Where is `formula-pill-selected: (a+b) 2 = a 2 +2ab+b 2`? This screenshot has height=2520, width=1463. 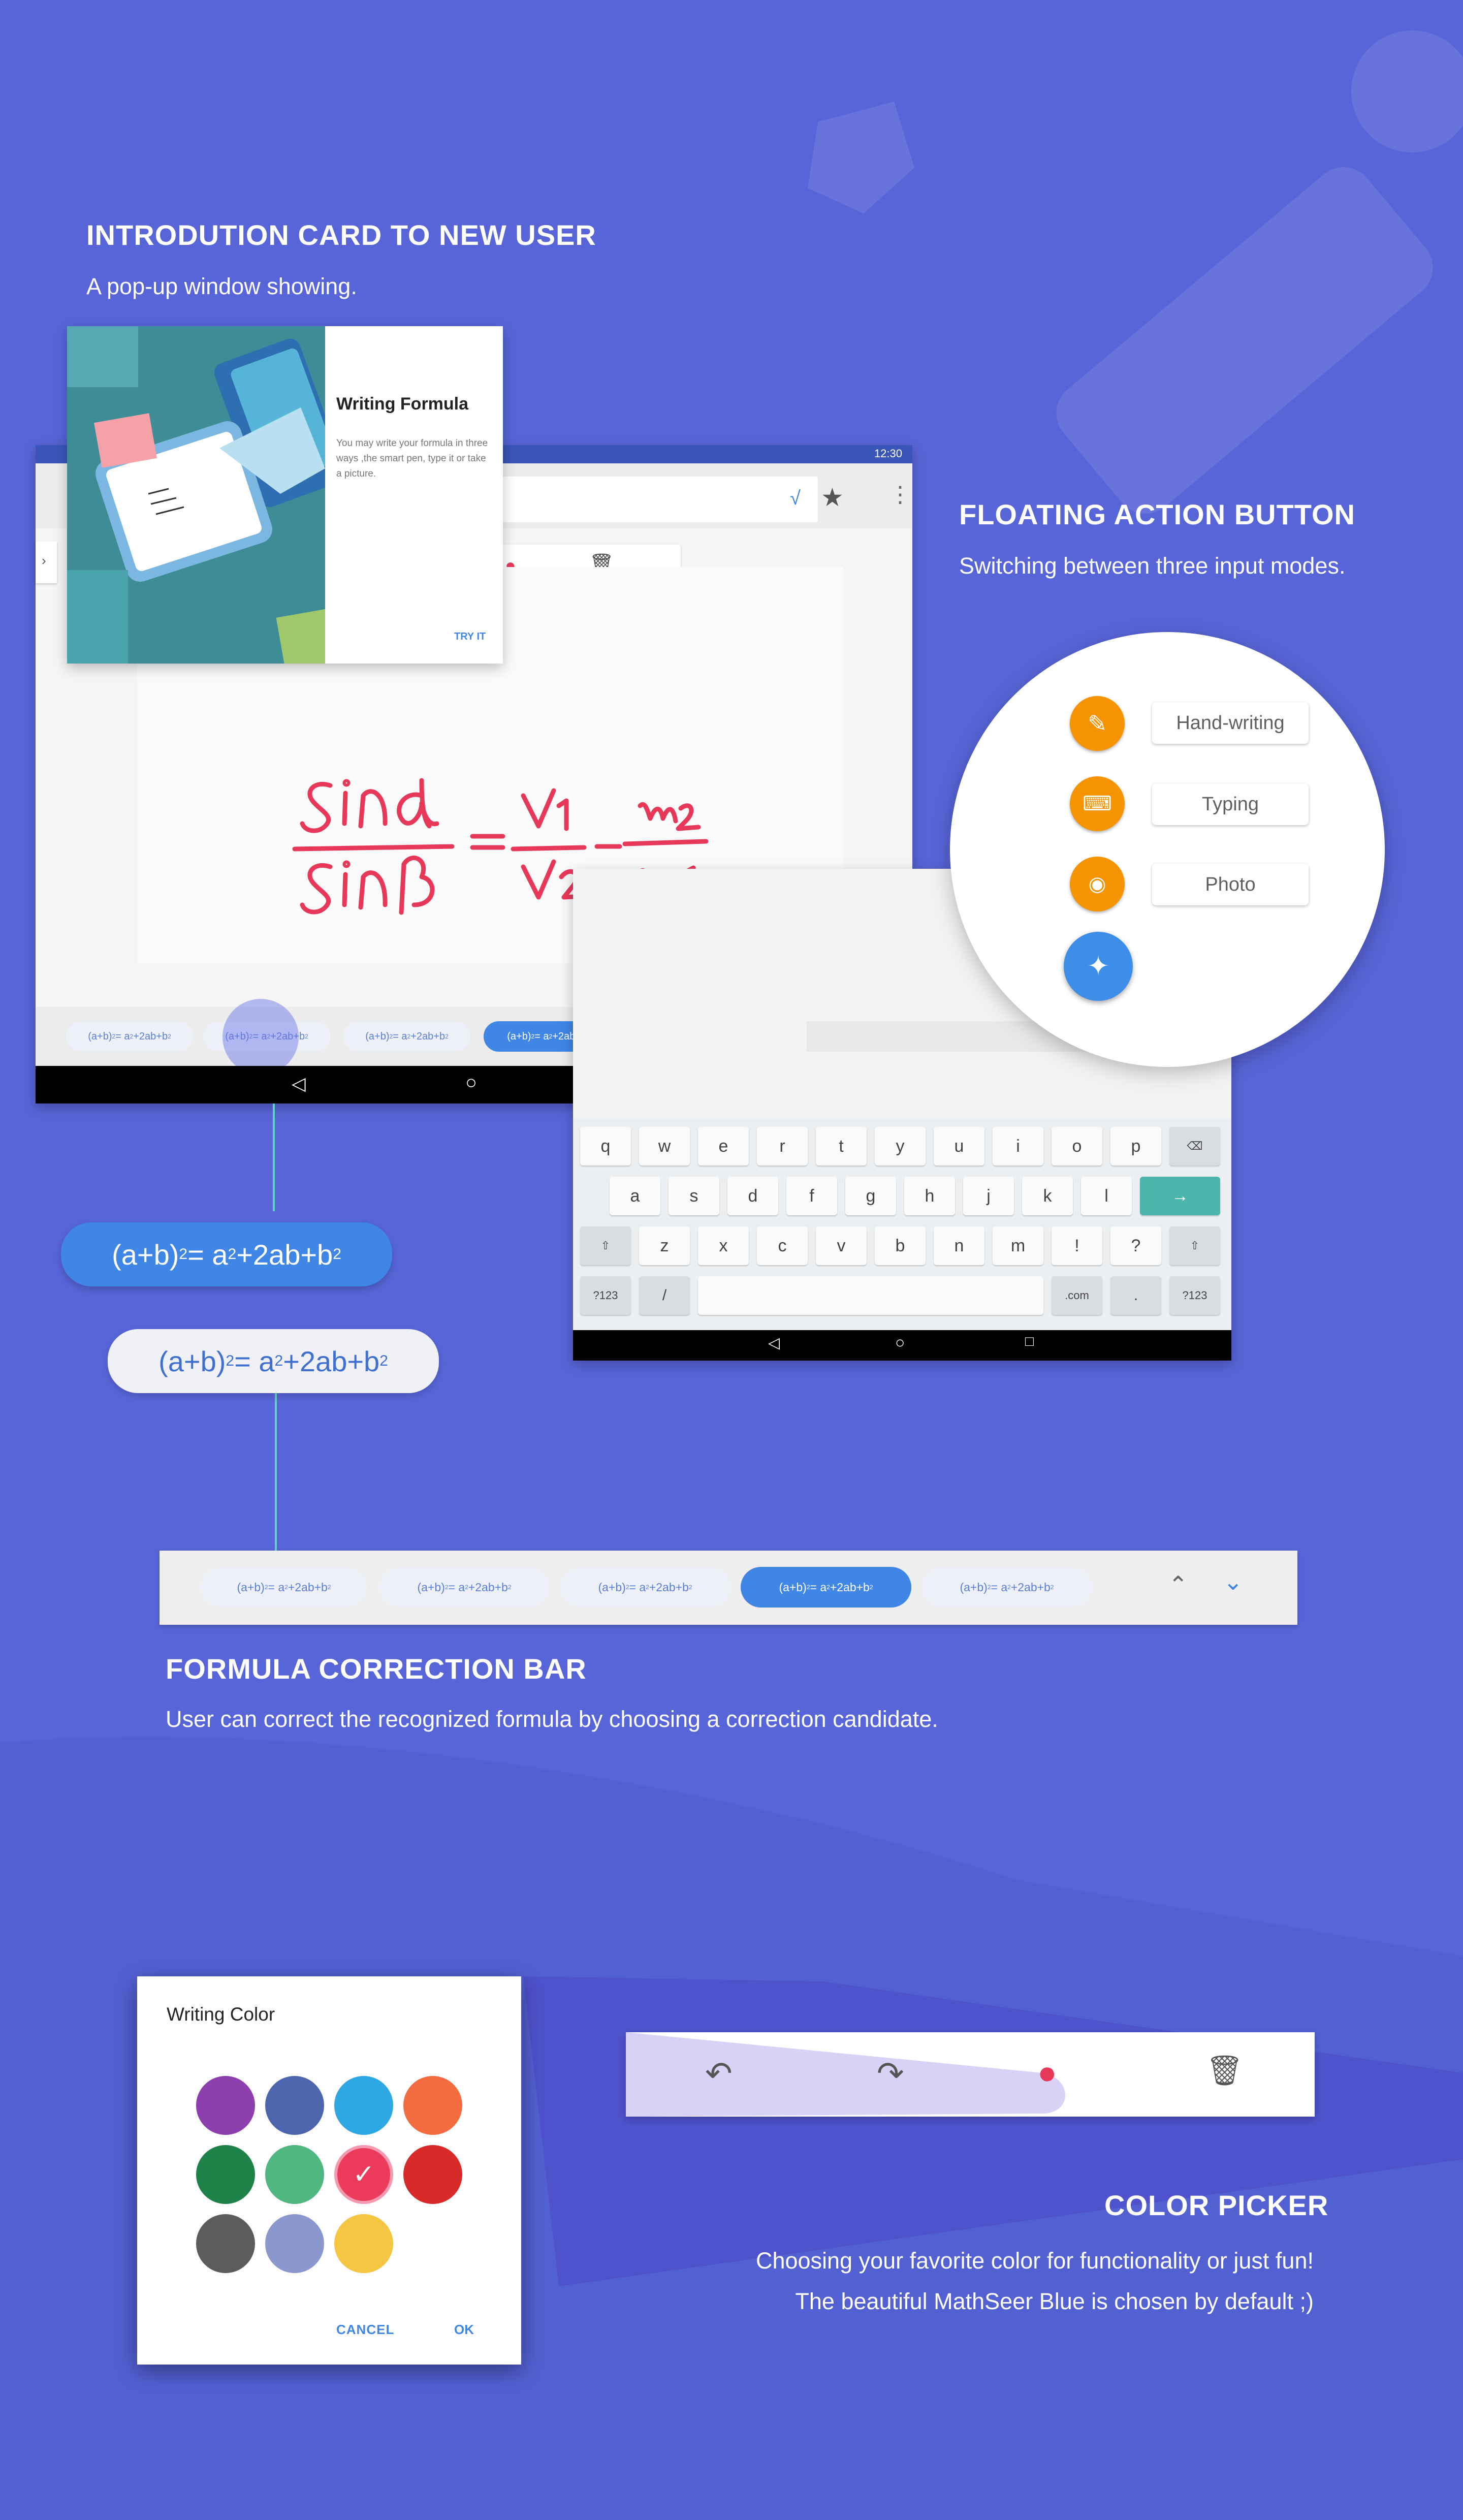 formula-pill-selected: (a+b) 2 = a 2 +2ab+b 2 is located at coordinates (226, 1254).